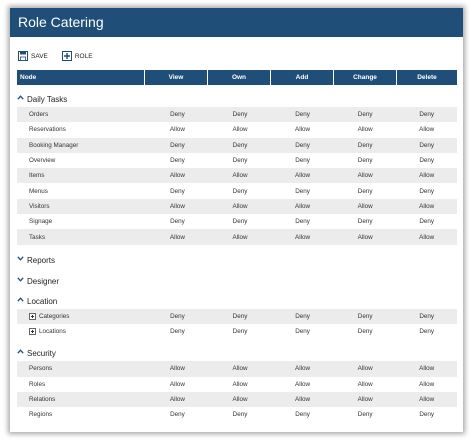 This screenshot has height=440, width=474. Describe the element at coordinates (239, 77) in the screenshot. I see `header-own: Own` at that location.